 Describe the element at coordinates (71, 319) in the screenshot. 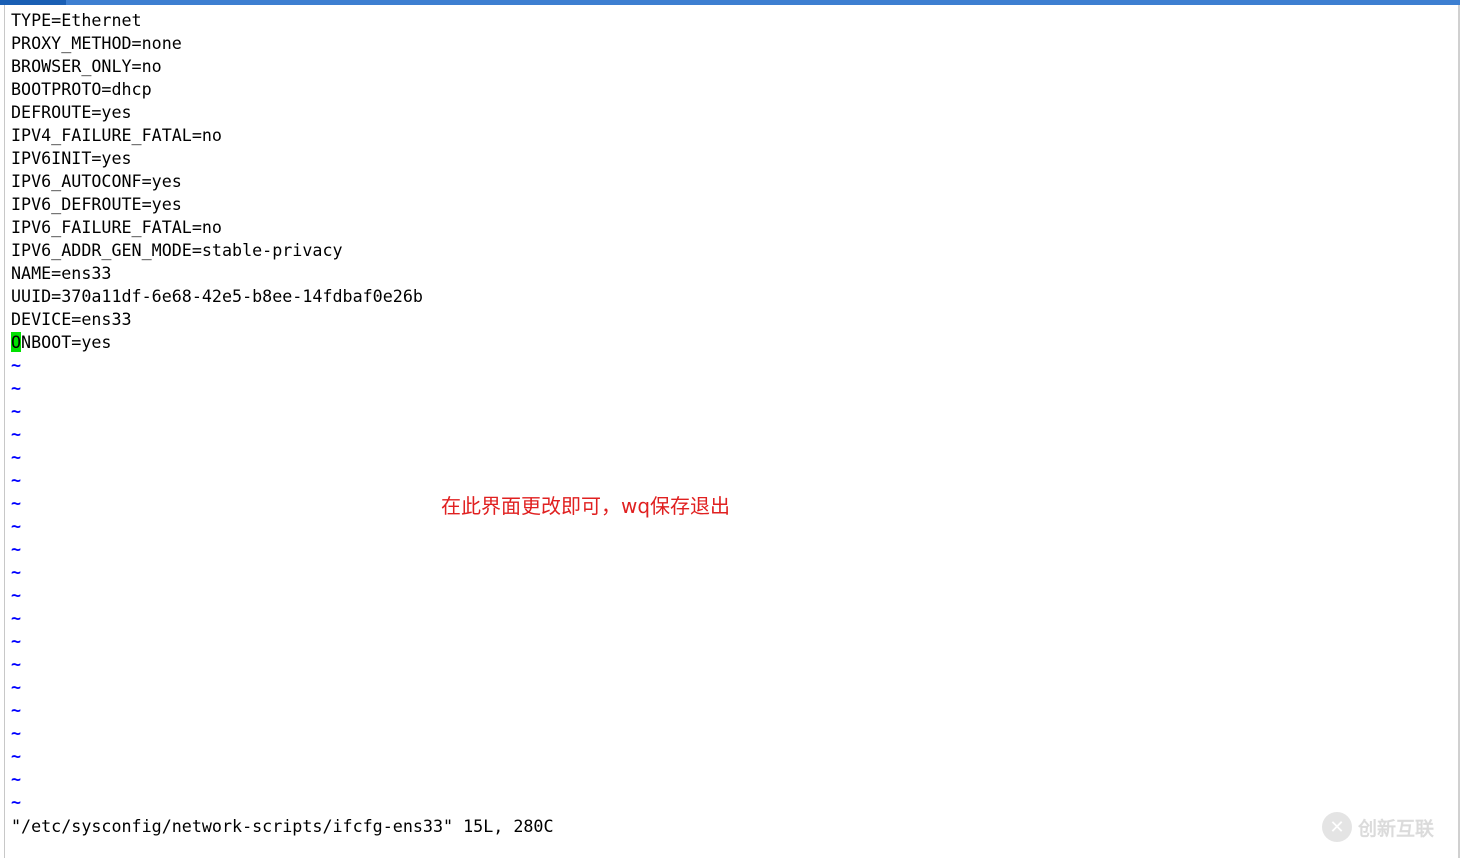

I see `config-line: DEVICE=ens33` at that location.